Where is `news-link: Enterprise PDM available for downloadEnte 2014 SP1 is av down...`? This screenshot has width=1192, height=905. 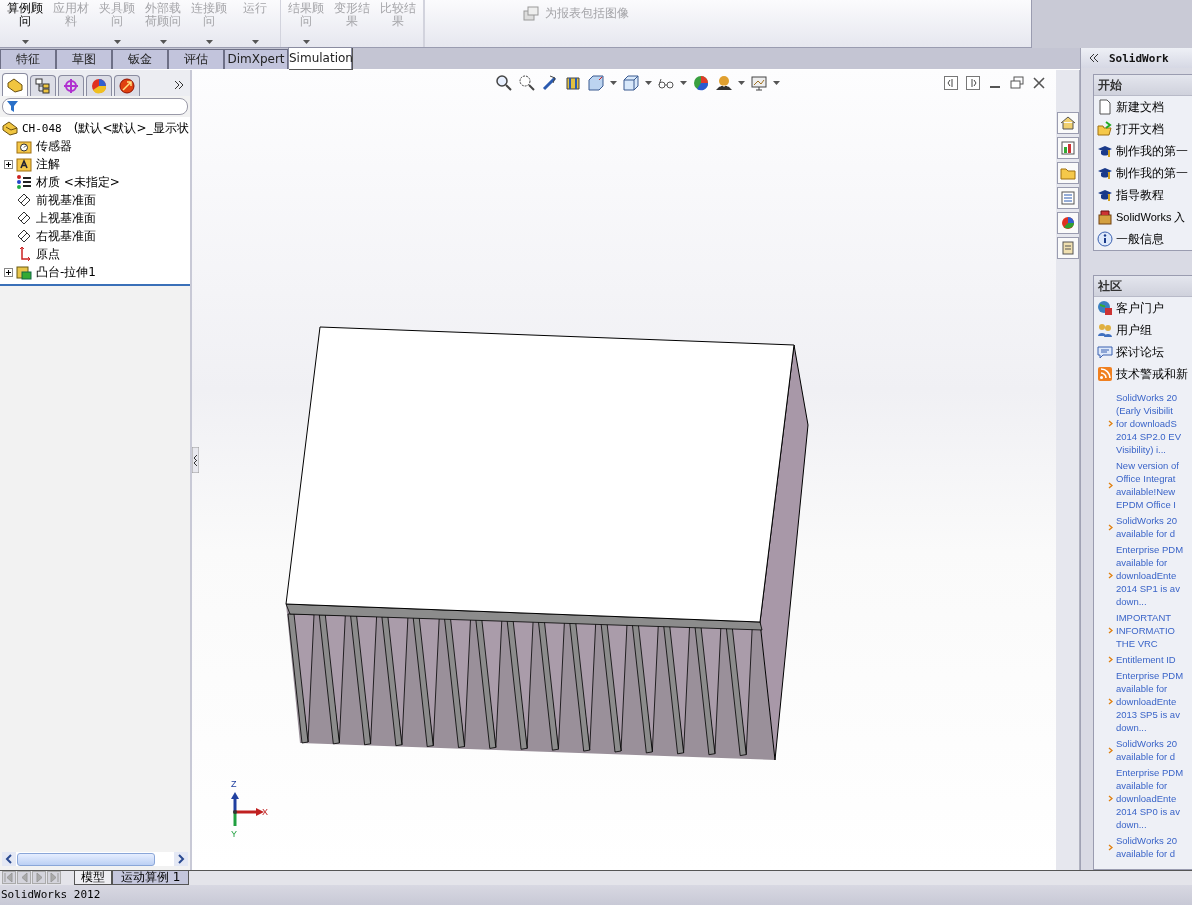 news-link: Enterprise PDM available for downloadEnte 2014 SP1 is av down... is located at coordinates (1150, 575).